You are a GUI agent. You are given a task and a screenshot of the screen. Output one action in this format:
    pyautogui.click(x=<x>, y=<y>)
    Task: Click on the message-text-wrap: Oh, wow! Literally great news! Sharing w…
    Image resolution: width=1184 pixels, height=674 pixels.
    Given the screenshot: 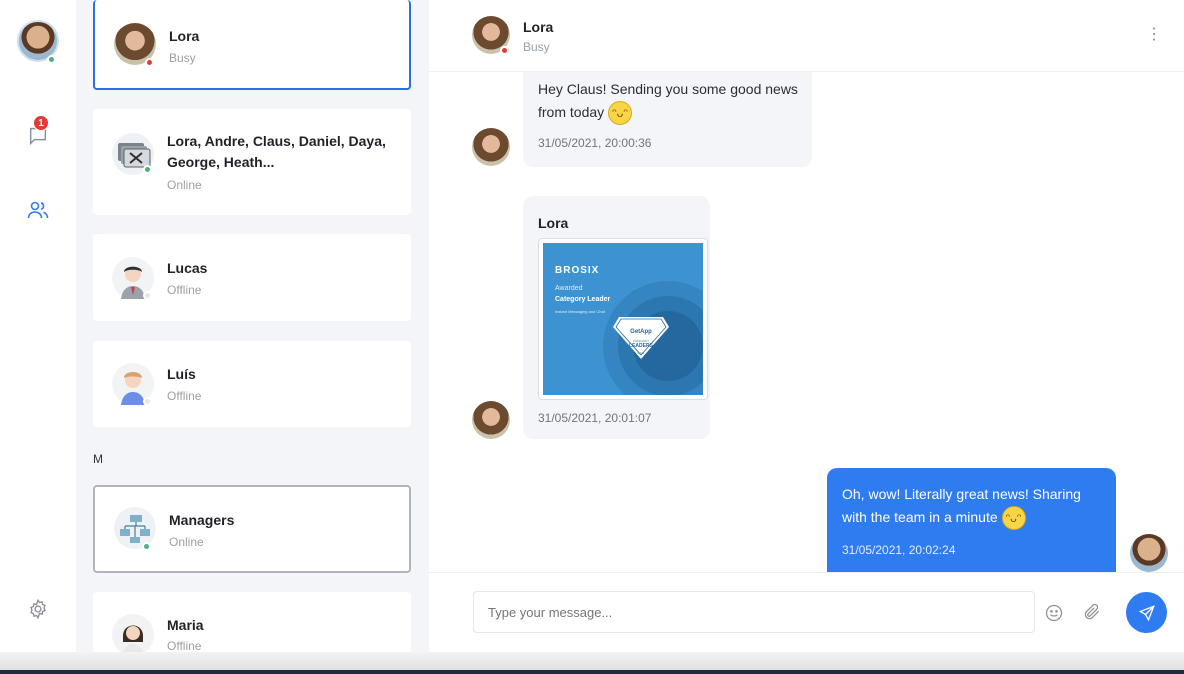 What is the action you would take?
    pyautogui.click(x=974, y=507)
    